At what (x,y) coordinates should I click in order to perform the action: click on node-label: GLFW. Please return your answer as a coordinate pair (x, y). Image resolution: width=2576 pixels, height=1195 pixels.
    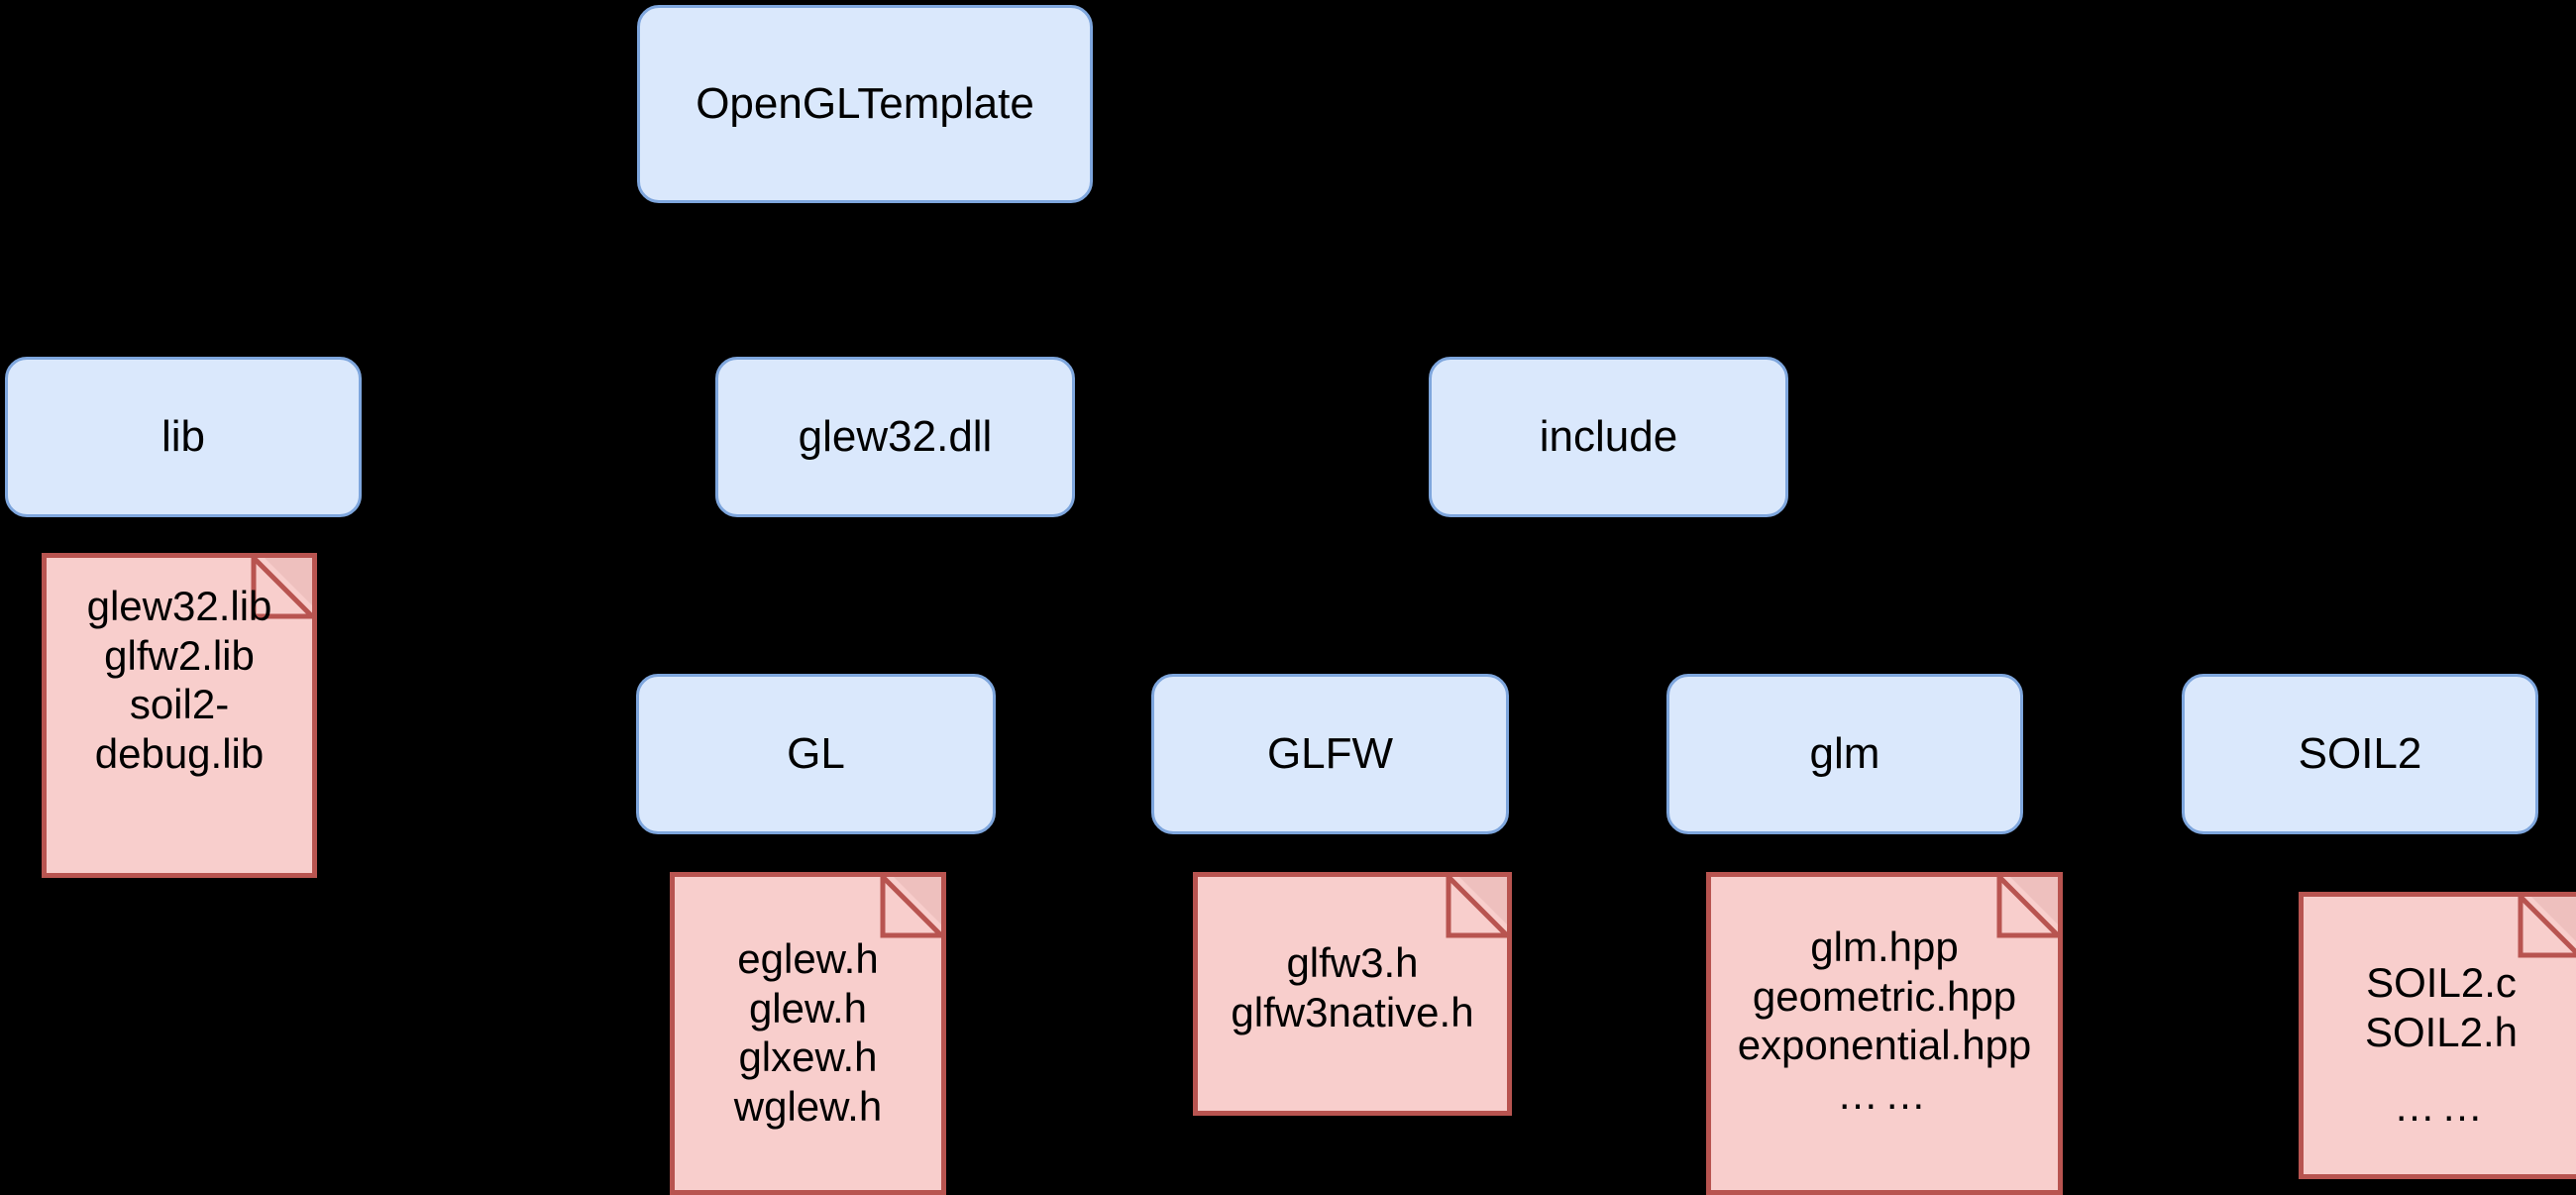
    Looking at the image, I should click on (1330, 753).